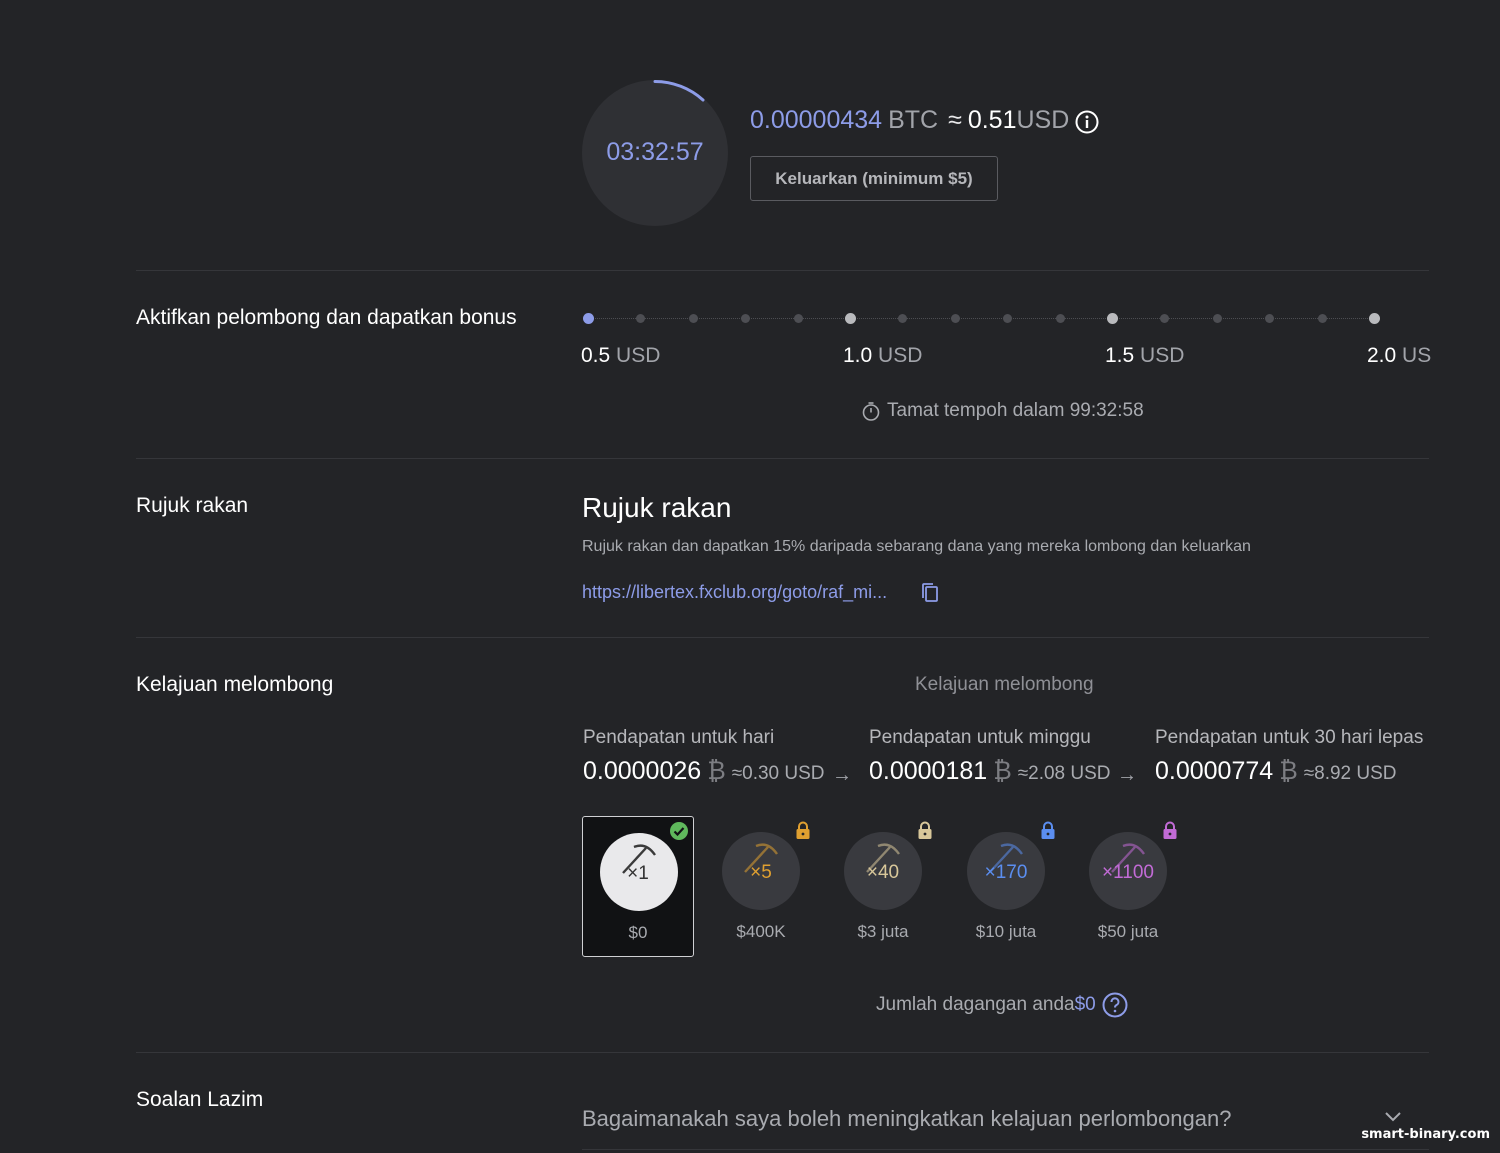  I want to click on usd-unit: USD, so click(1043, 120).